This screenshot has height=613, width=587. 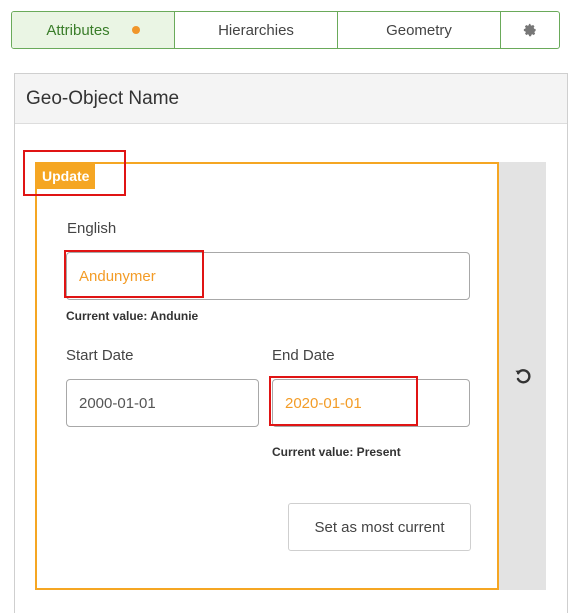 I want to click on end-date-current-value: Current value: Present, so click(x=336, y=452).